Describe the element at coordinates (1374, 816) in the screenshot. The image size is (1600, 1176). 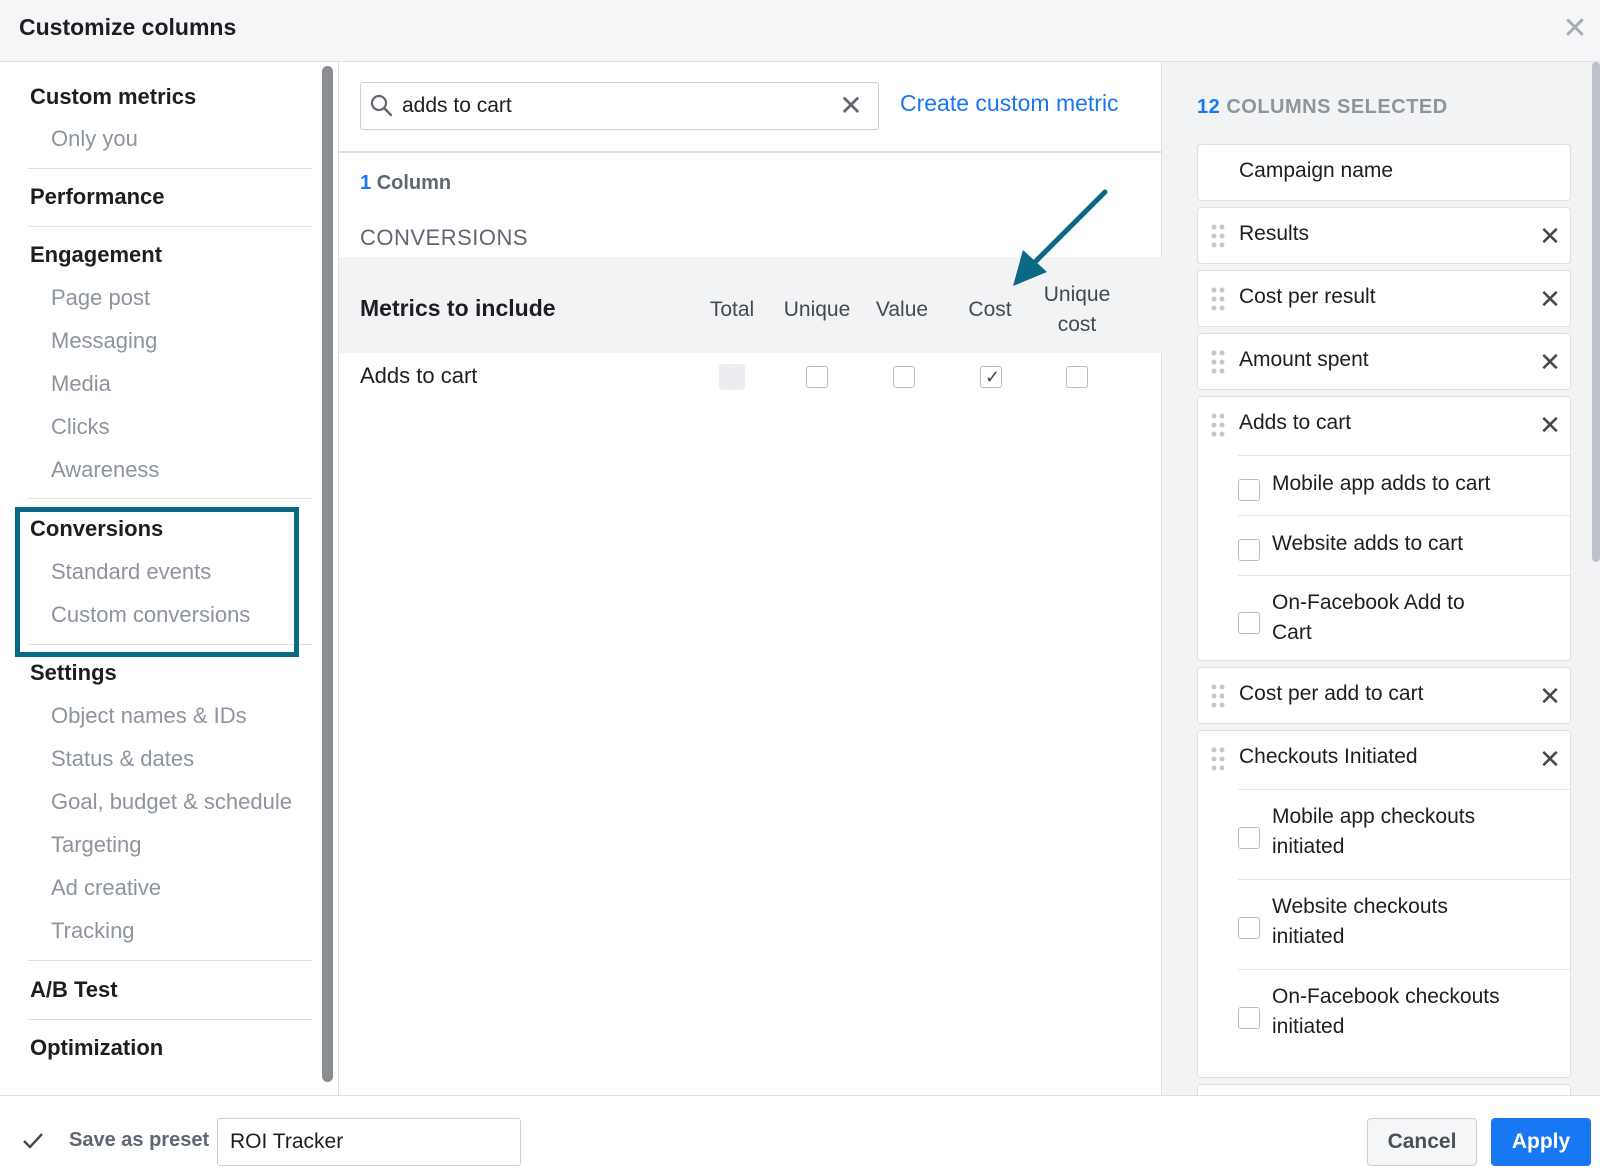
I see `breakdown-label: Mobile app checkouts` at that location.